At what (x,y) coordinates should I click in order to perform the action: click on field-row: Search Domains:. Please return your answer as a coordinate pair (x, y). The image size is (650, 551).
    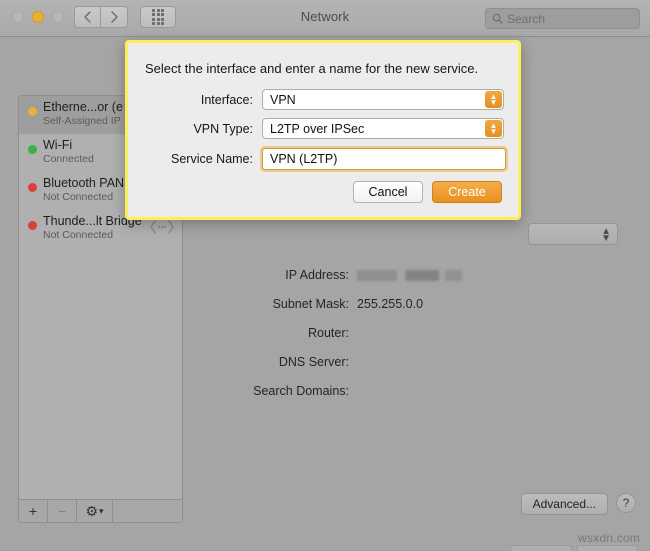
    Looking at the image, I should click on (402, 390).